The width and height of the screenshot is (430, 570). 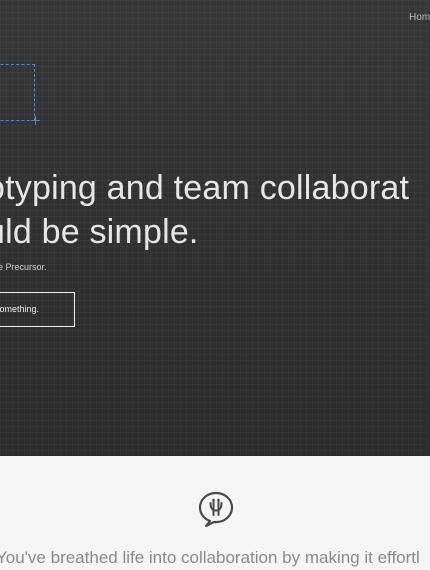 What do you see at coordinates (37, 309) in the screenshot?
I see `cta-button: omething.` at bounding box center [37, 309].